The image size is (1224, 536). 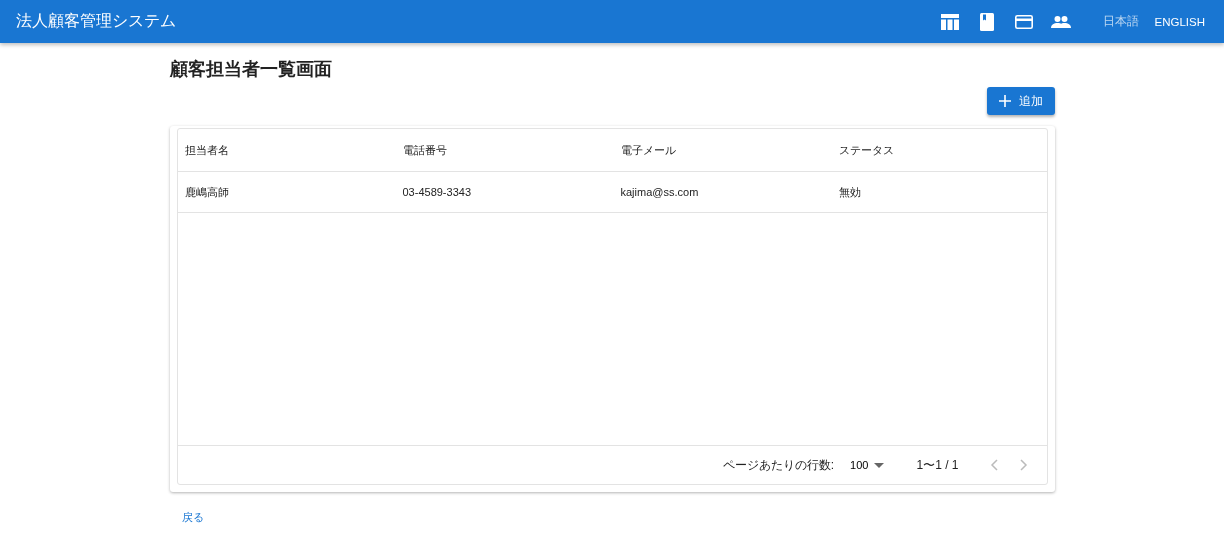 What do you see at coordinates (1004, 101) in the screenshot?
I see `plus-icon` at bounding box center [1004, 101].